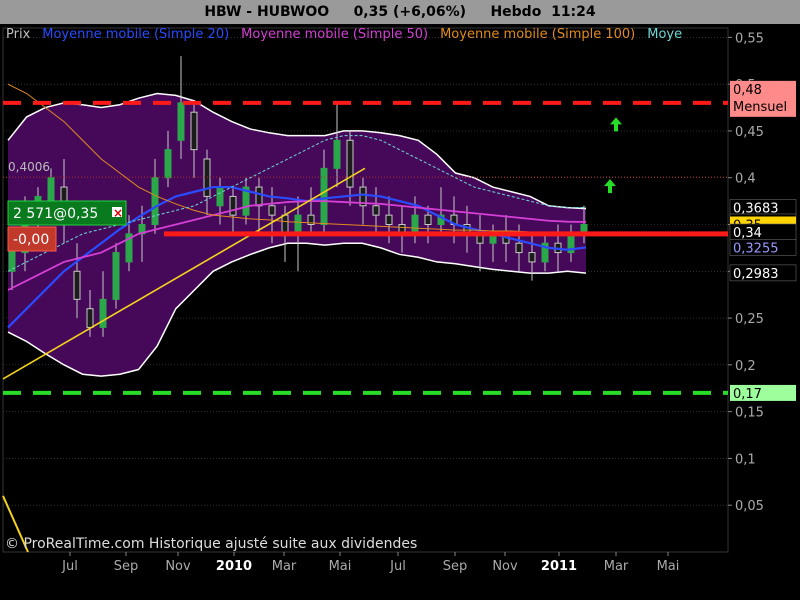 The height and width of the screenshot is (600, 800). Describe the element at coordinates (747, 233) in the screenshot. I see `price-tag: 0,34` at that location.